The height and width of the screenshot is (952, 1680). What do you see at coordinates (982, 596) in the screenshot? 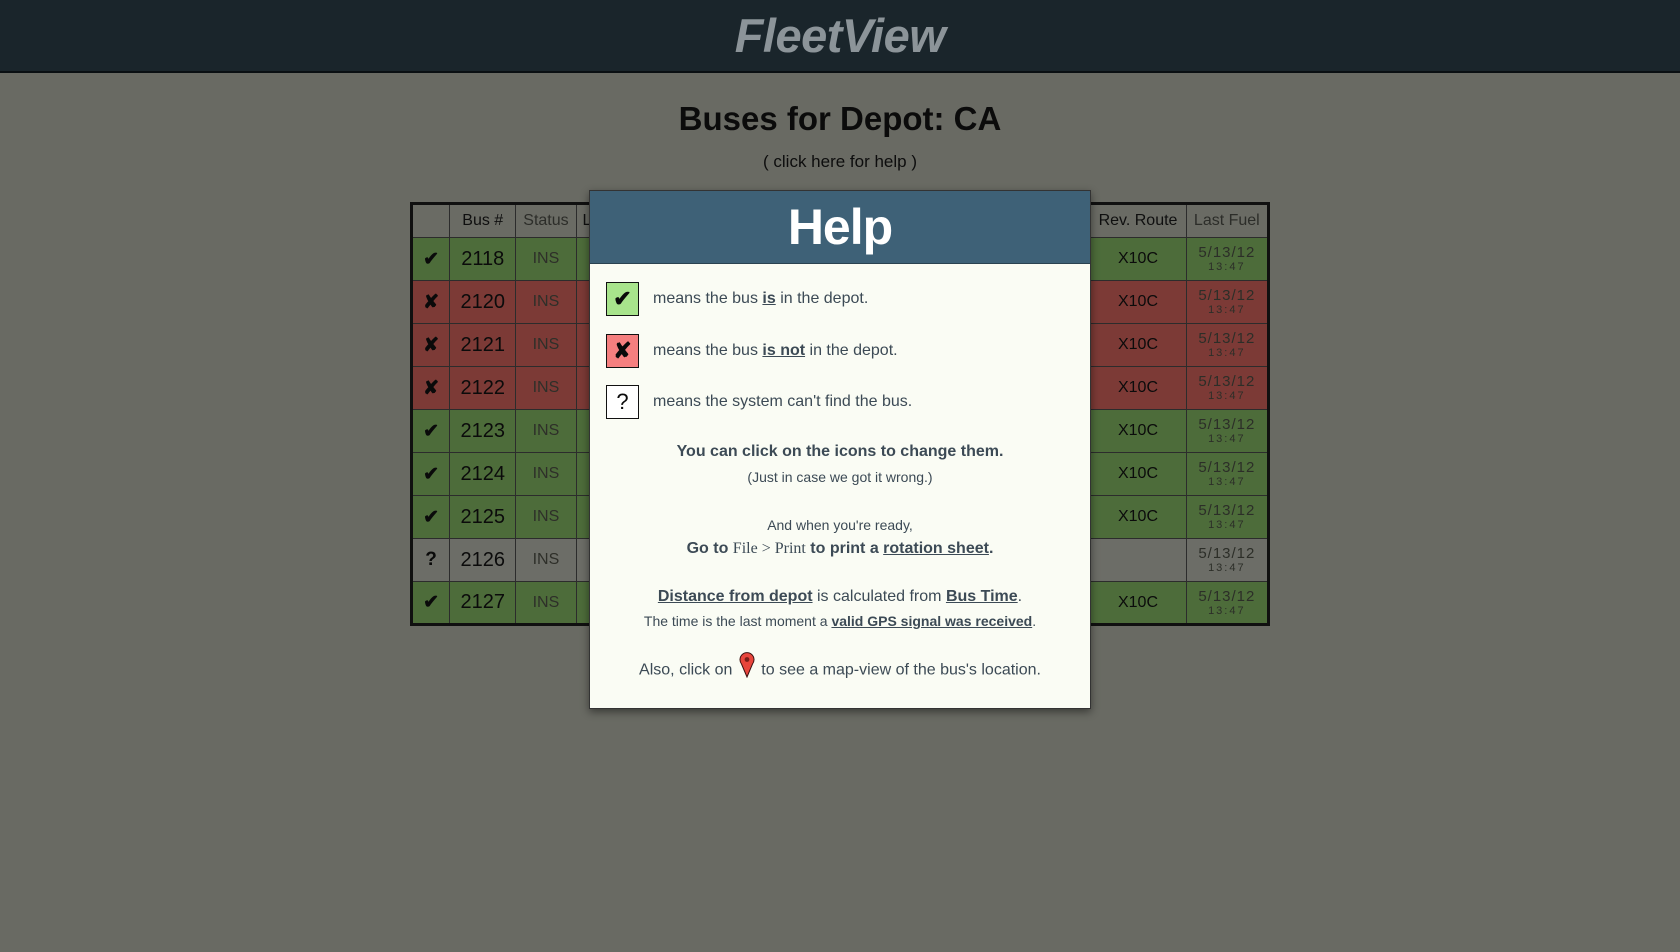
I see `bus-time-link: Bus Time` at bounding box center [982, 596].